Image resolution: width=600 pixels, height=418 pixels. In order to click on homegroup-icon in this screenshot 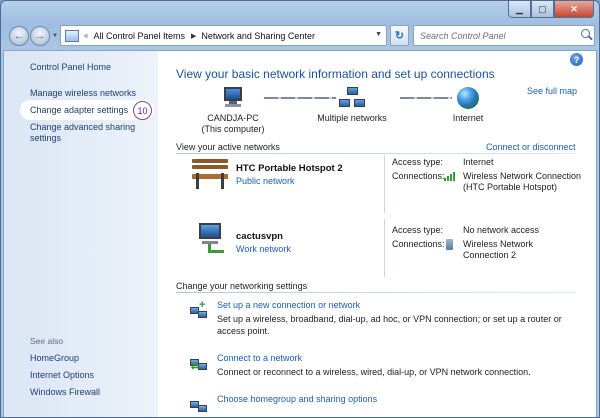, I will do `click(199, 404)`.